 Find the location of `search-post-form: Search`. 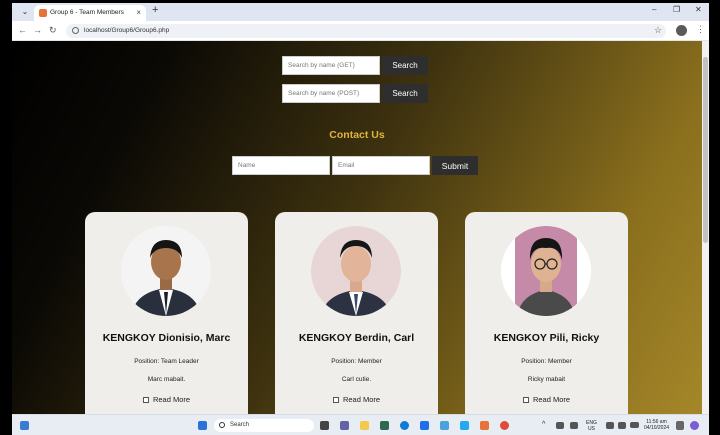

search-post-form: Search is located at coordinates (355, 93).